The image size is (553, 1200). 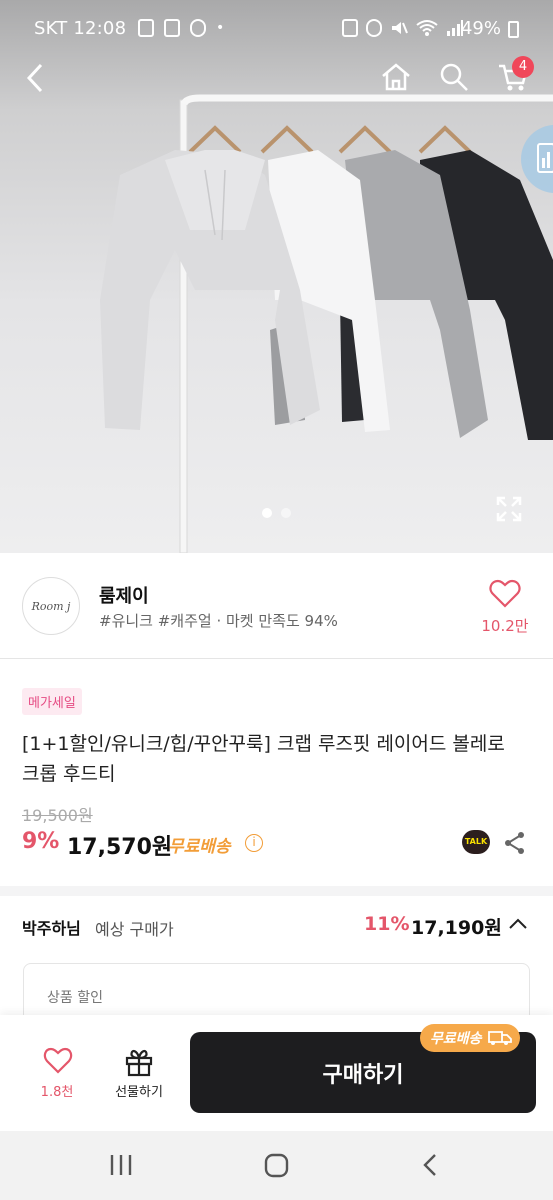 What do you see at coordinates (80, 28) in the screenshot?
I see `status-time: SKT 12:08` at bounding box center [80, 28].